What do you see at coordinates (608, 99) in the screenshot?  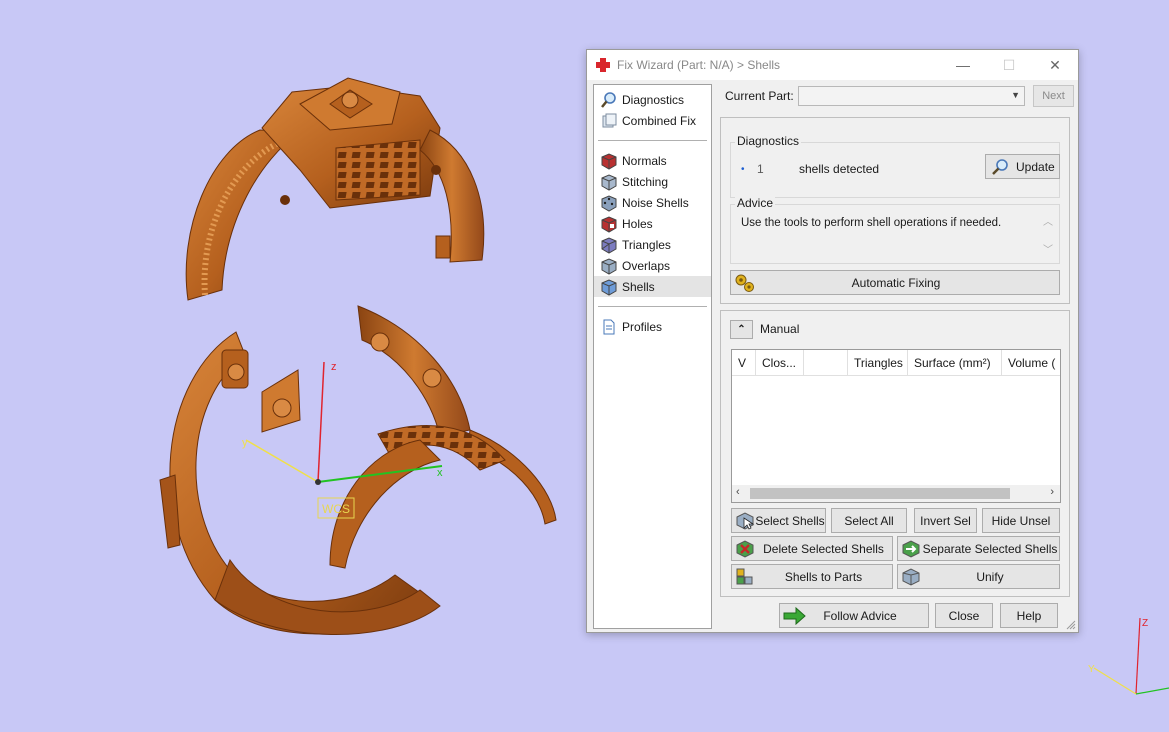 I see `magnifier-icon` at bounding box center [608, 99].